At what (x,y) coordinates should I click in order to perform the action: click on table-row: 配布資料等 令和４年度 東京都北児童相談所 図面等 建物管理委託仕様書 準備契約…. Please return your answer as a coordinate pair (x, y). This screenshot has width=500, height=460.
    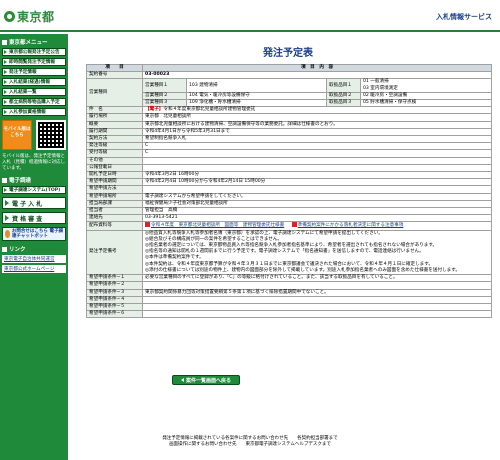
    Looking at the image, I should click on (289, 226).